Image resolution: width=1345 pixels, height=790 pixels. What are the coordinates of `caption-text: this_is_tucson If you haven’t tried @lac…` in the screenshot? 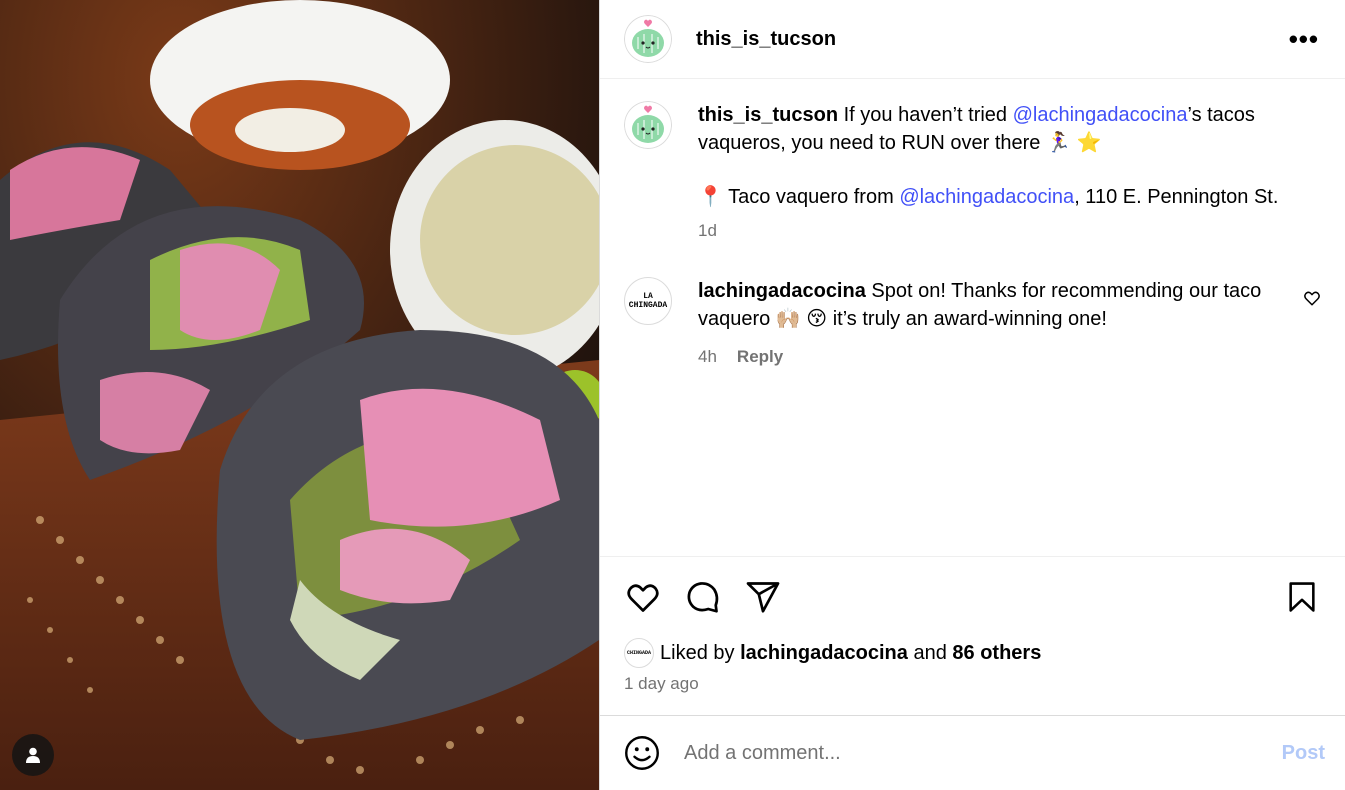 It's located at (998, 129).